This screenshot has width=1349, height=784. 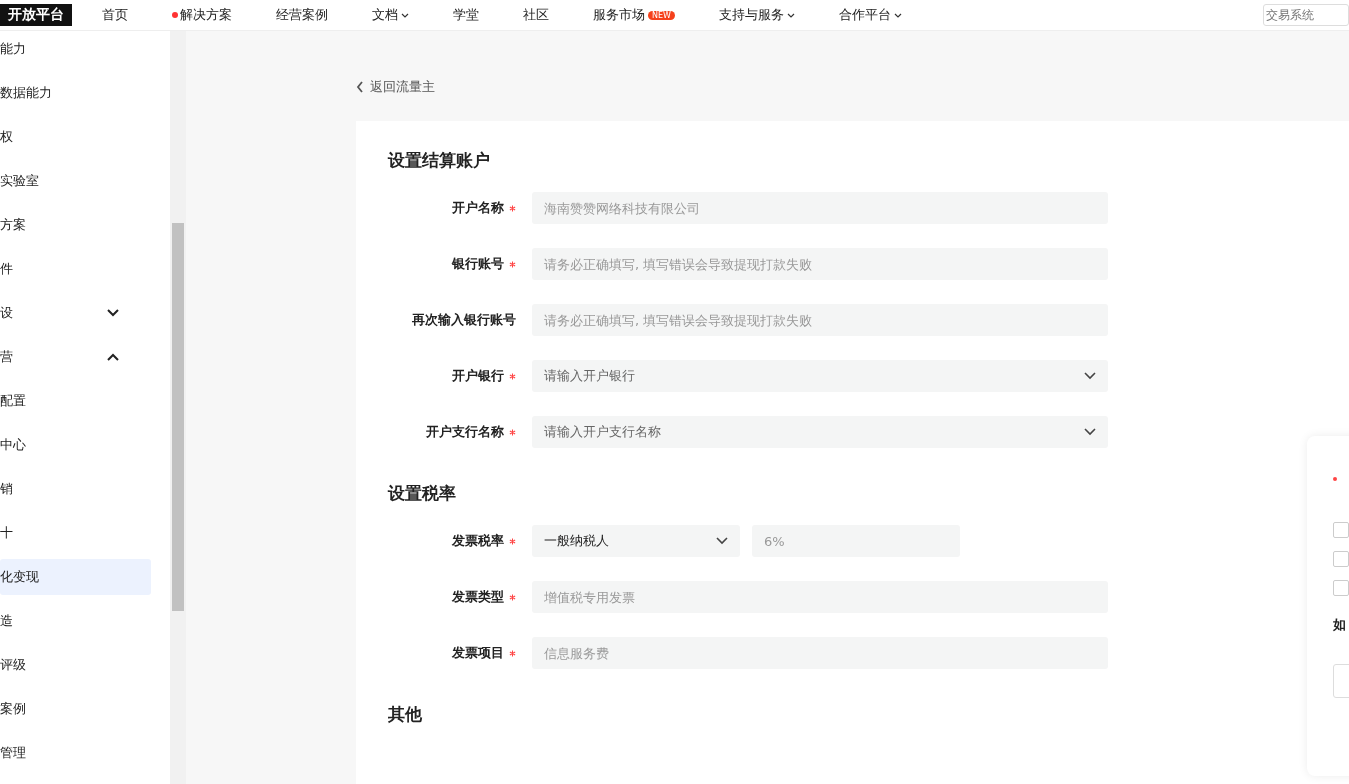 What do you see at coordinates (478, 597) in the screenshot?
I see `field-label: 发票类型` at bounding box center [478, 597].